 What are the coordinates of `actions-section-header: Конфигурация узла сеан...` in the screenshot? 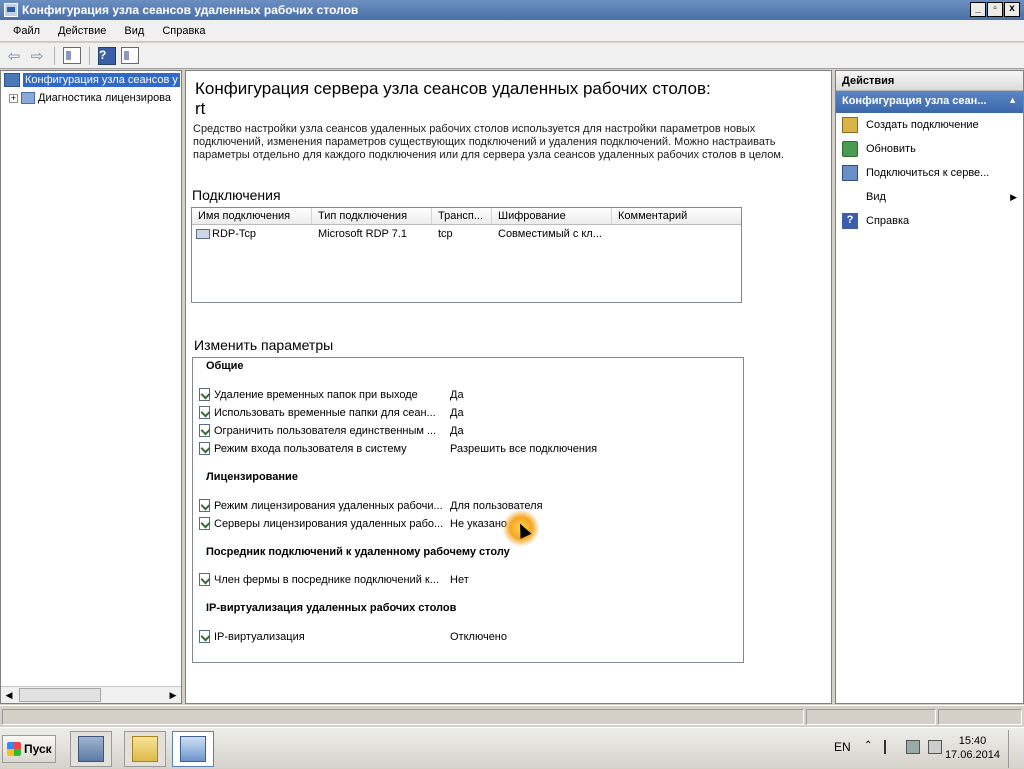 It's located at (929, 102).